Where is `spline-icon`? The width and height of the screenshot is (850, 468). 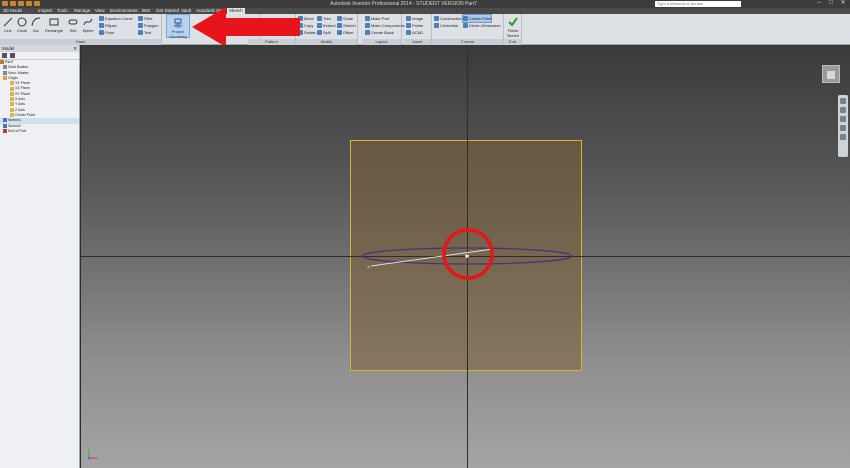 spline-icon is located at coordinates (88, 22).